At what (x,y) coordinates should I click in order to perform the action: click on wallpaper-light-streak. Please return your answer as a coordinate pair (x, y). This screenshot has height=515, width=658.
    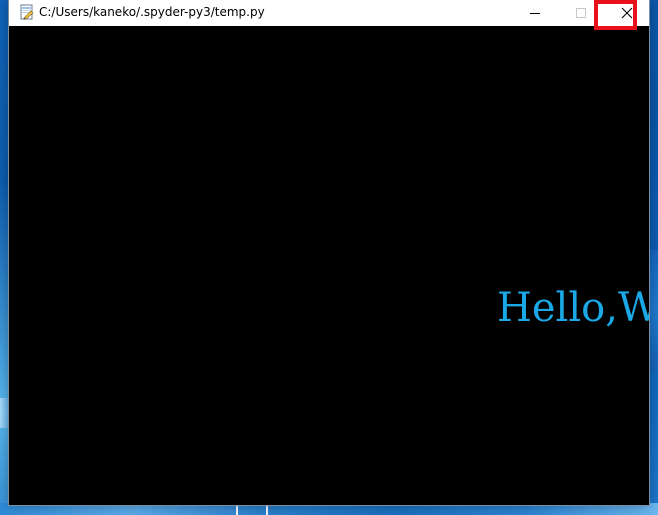
    Looking at the image, I should click on (653, 310).